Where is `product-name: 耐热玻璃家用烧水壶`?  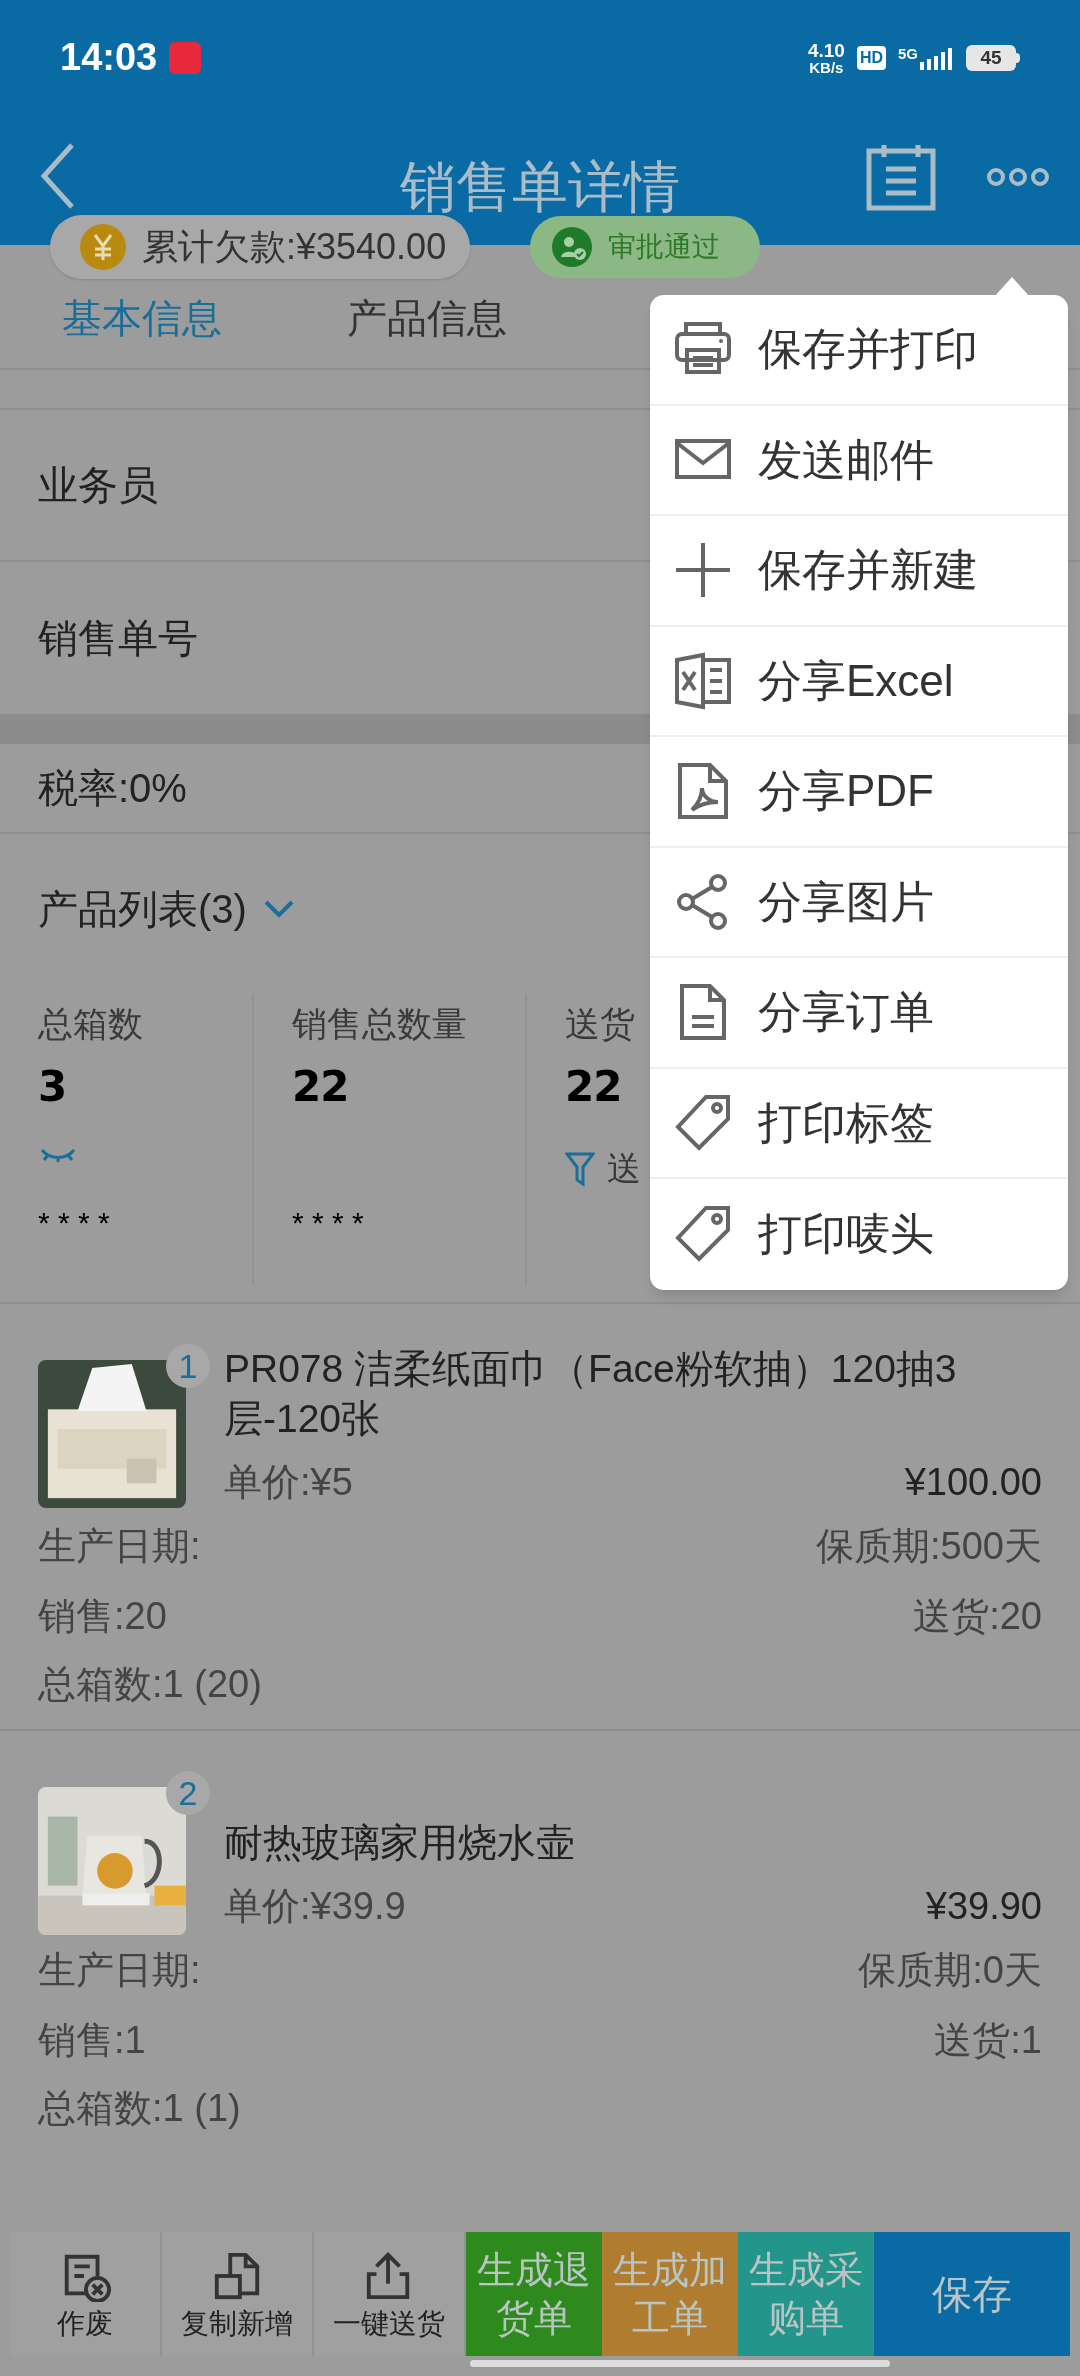
product-name: 耐热玻璃家用烧水壶 is located at coordinates (400, 1843).